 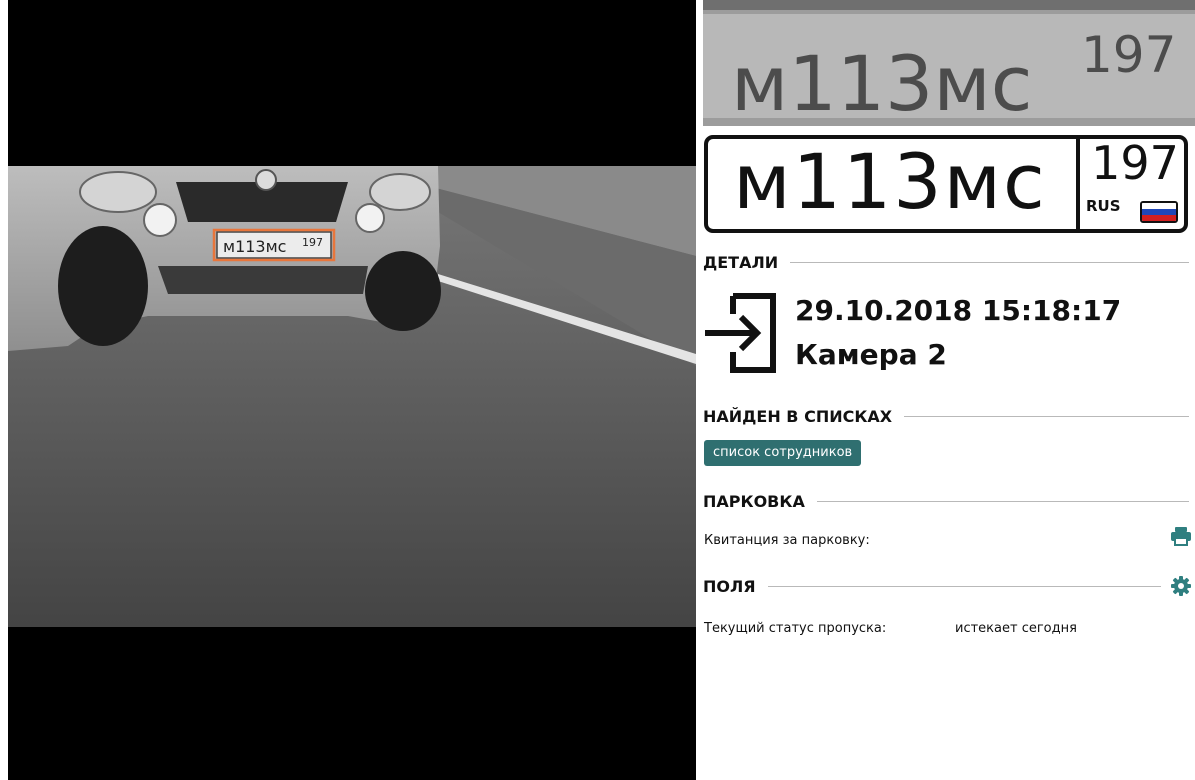 I want to click on parking-section-title: ПАРКОВКА, so click(x=754, y=501).